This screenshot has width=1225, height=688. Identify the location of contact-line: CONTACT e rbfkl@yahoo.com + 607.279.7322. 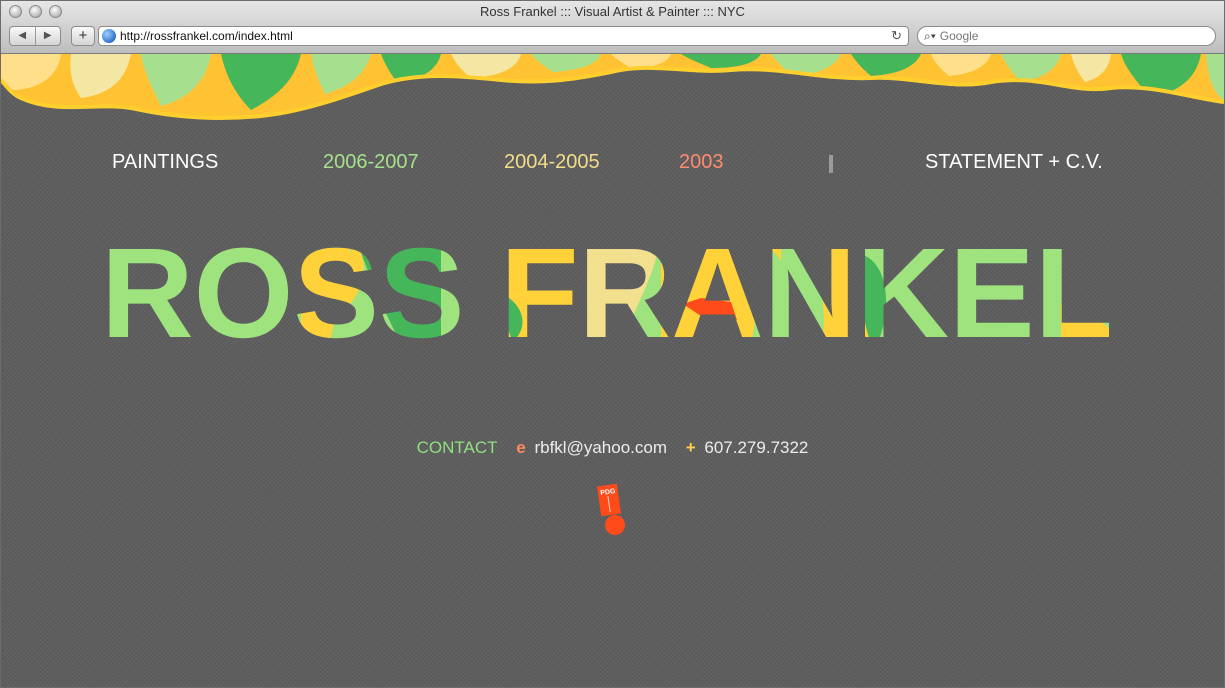
(612, 448).